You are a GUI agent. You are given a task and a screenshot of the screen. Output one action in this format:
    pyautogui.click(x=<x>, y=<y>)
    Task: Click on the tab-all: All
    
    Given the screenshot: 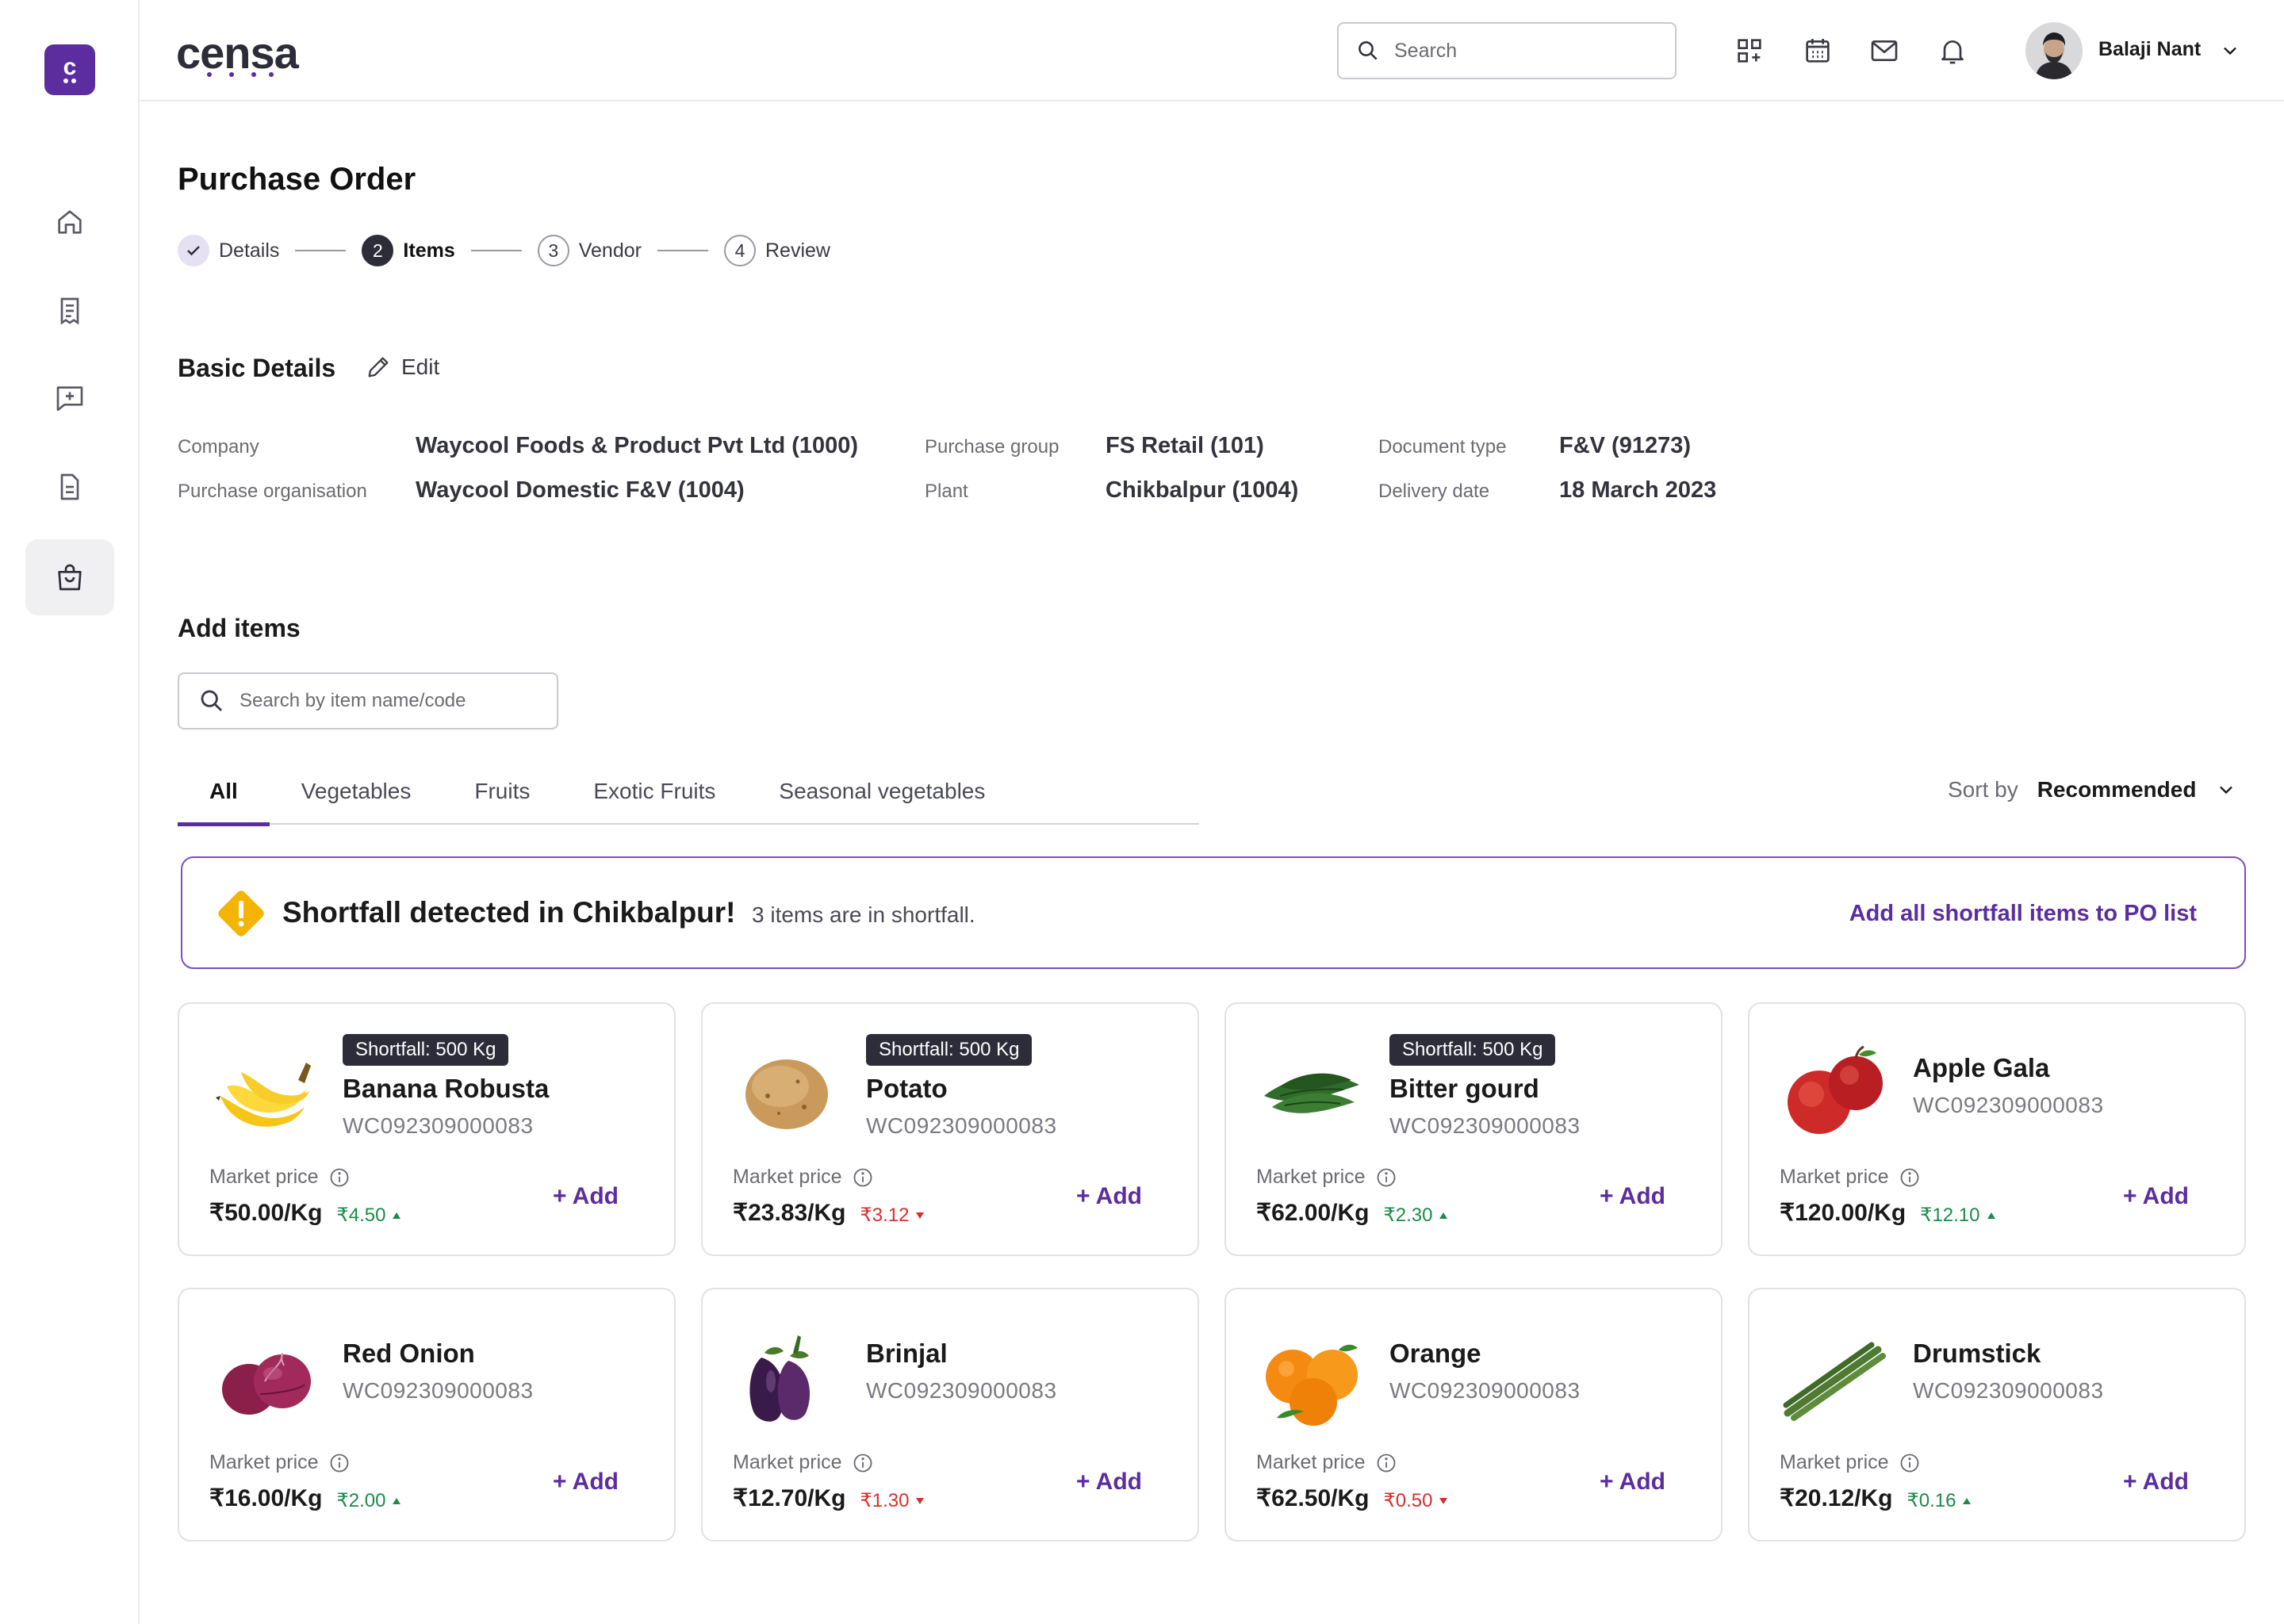 What is the action you would take?
    pyautogui.click(x=224, y=796)
    